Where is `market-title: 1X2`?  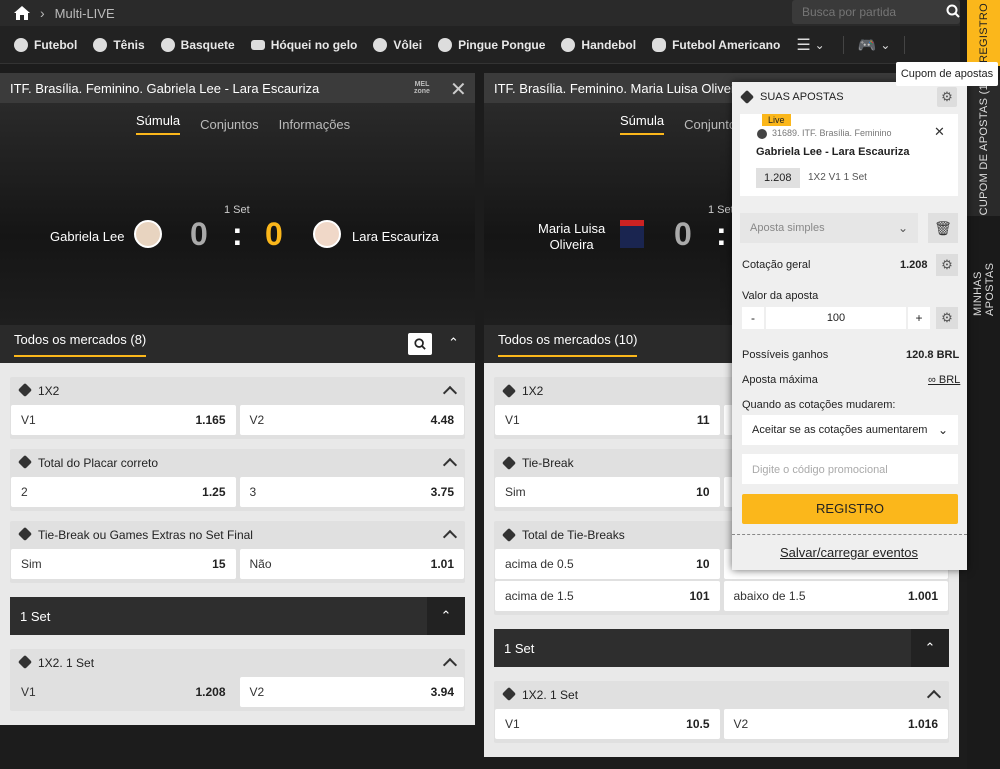
market-title: 1X2 is located at coordinates (533, 391).